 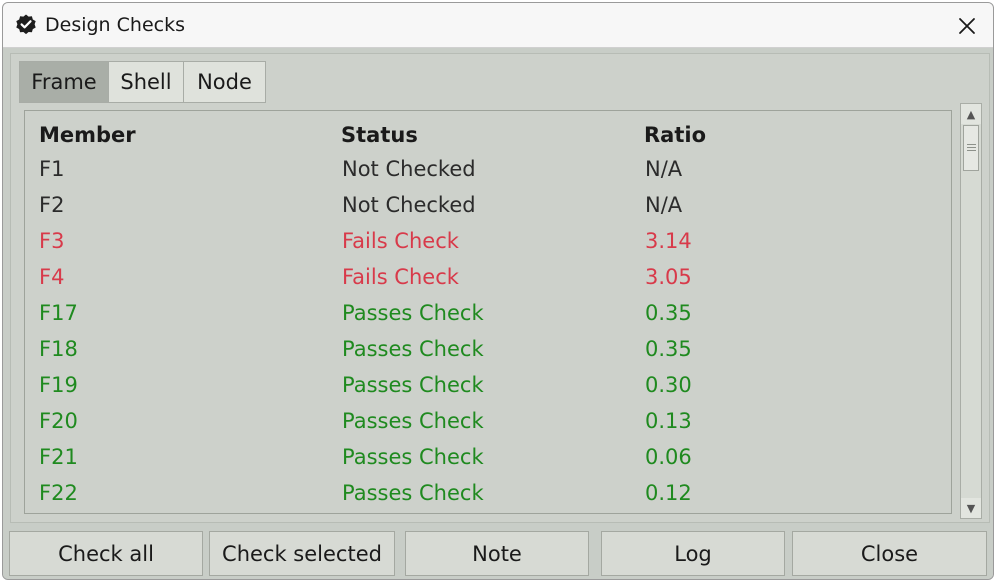 What do you see at coordinates (668, 493) in the screenshot?
I see `ratio-cell: 0.12` at bounding box center [668, 493].